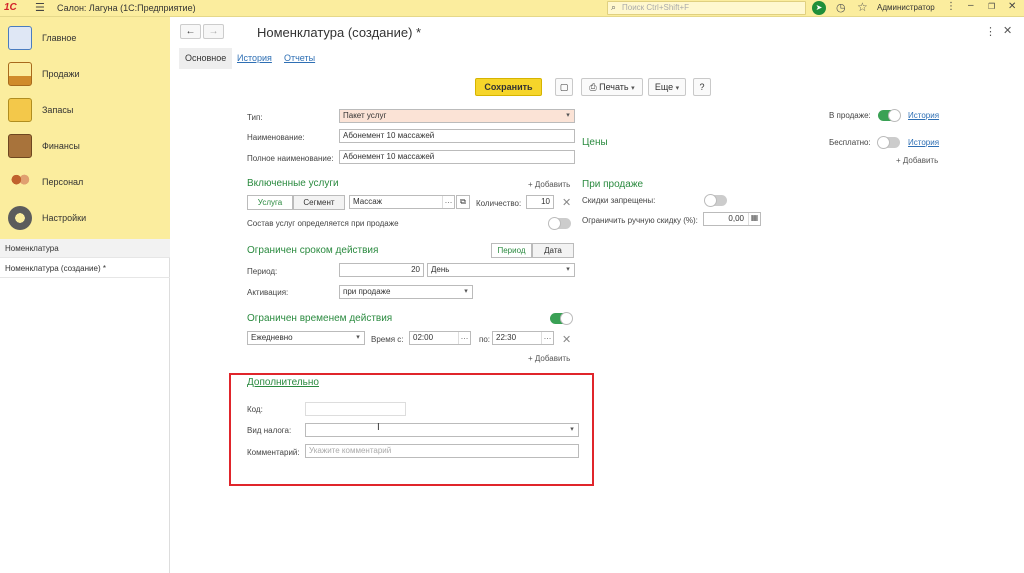 This screenshot has height=573, width=1024. Describe the element at coordinates (85, 248) in the screenshot. I see `open-window-item: Номенклатура` at that location.